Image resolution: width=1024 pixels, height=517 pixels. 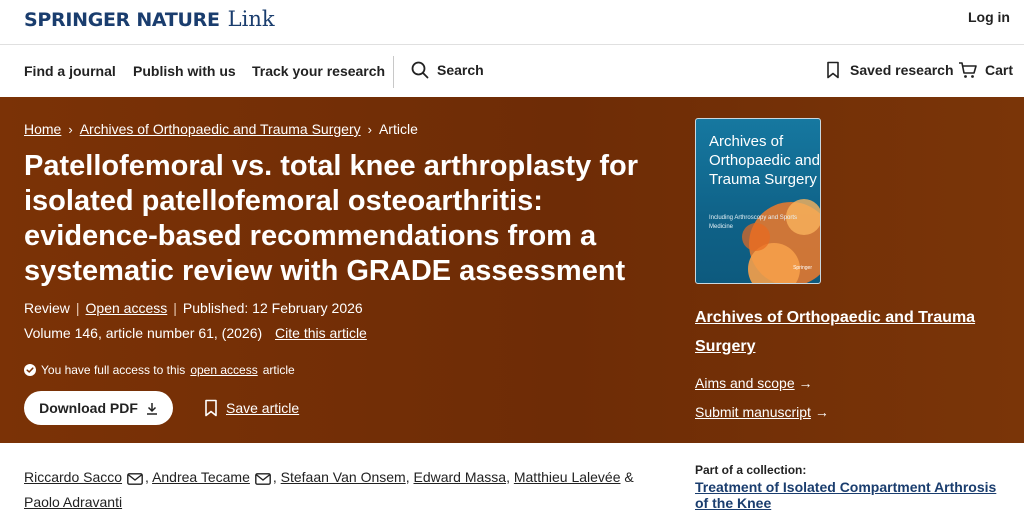 What do you see at coordinates (151, 408) in the screenshot?
I see `download-icon` at bounding box center [151, 408].